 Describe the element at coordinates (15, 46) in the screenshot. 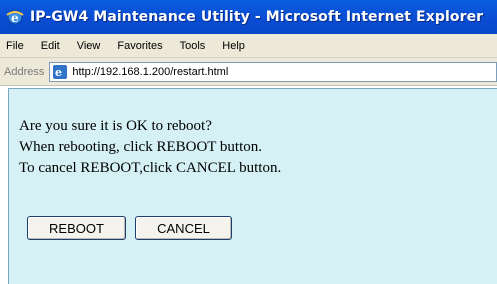

I see `menu-file: File` at that location.